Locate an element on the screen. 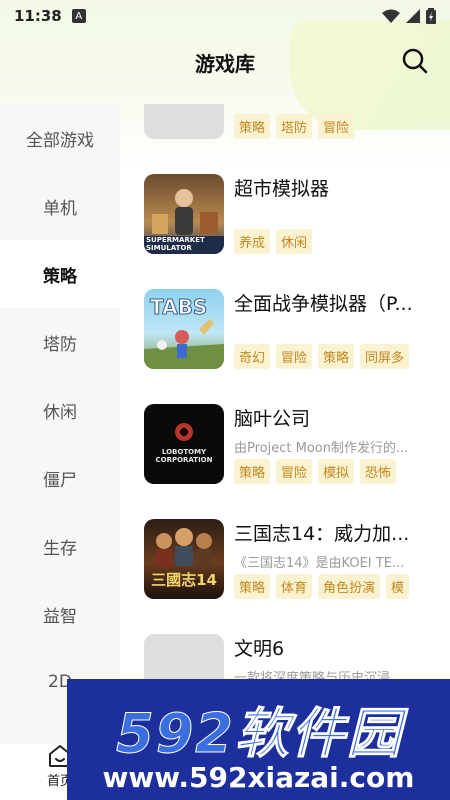  sidebar-item-label: 益智 is located at coordinates (60, 616).